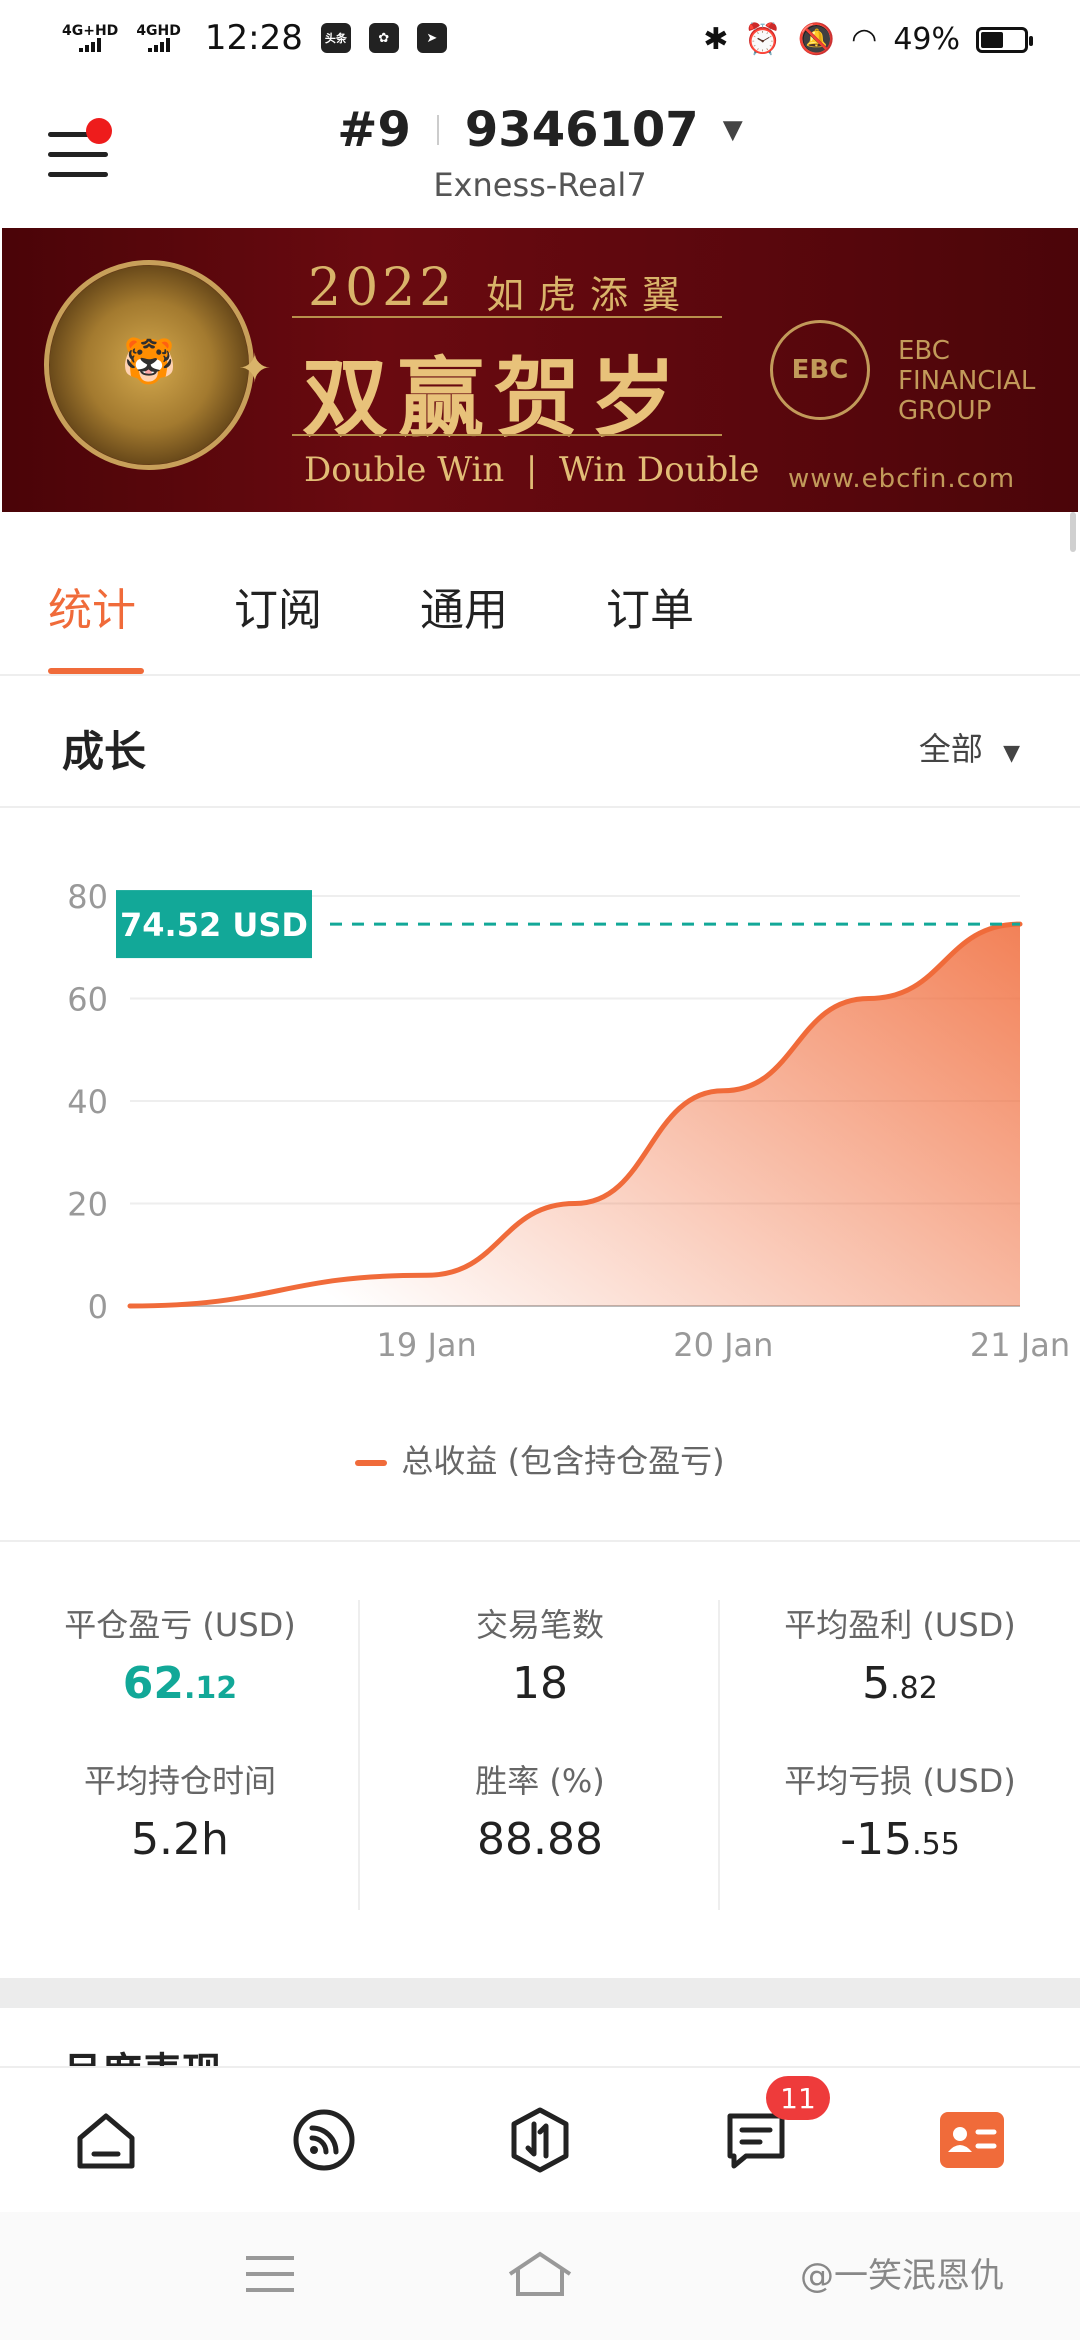 This screenshot has height=2340, width=1080. Describe the element at coordinates (540, 185) in the screenshot. I see `account-server: Exness-Real7` at that location.